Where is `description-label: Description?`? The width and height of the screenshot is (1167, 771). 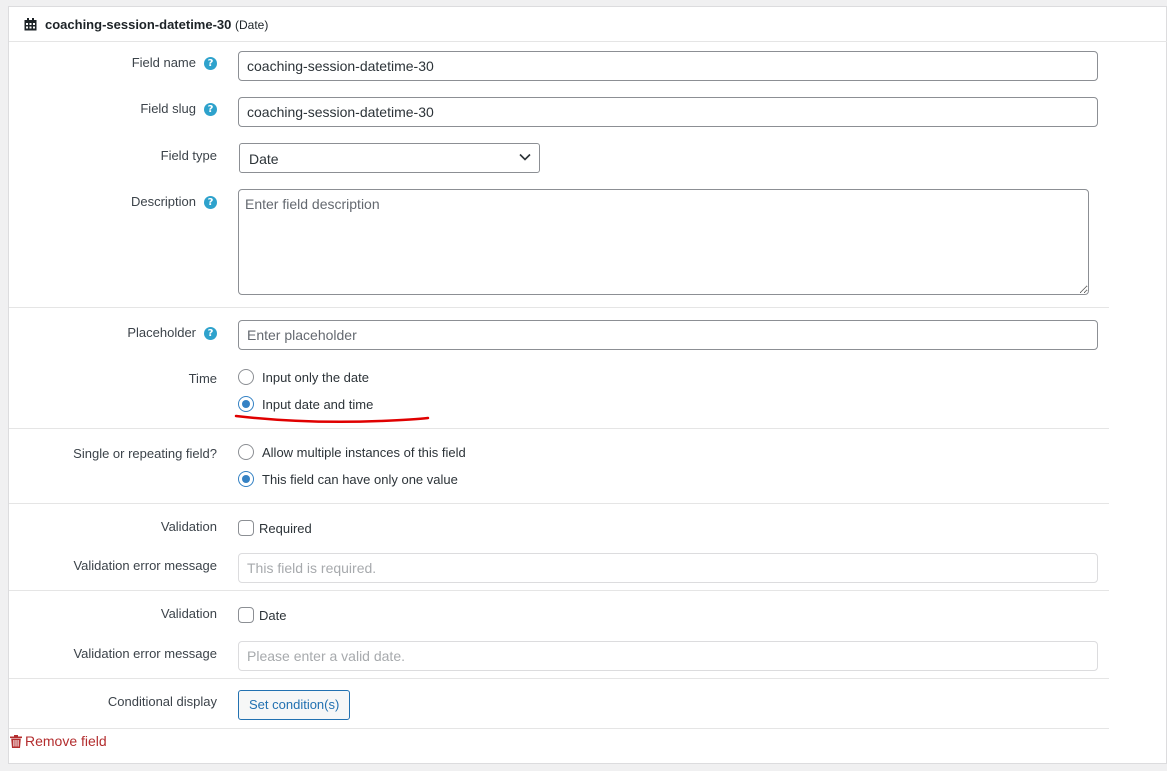
description-label: Description? is located at coordinates (174, 201).